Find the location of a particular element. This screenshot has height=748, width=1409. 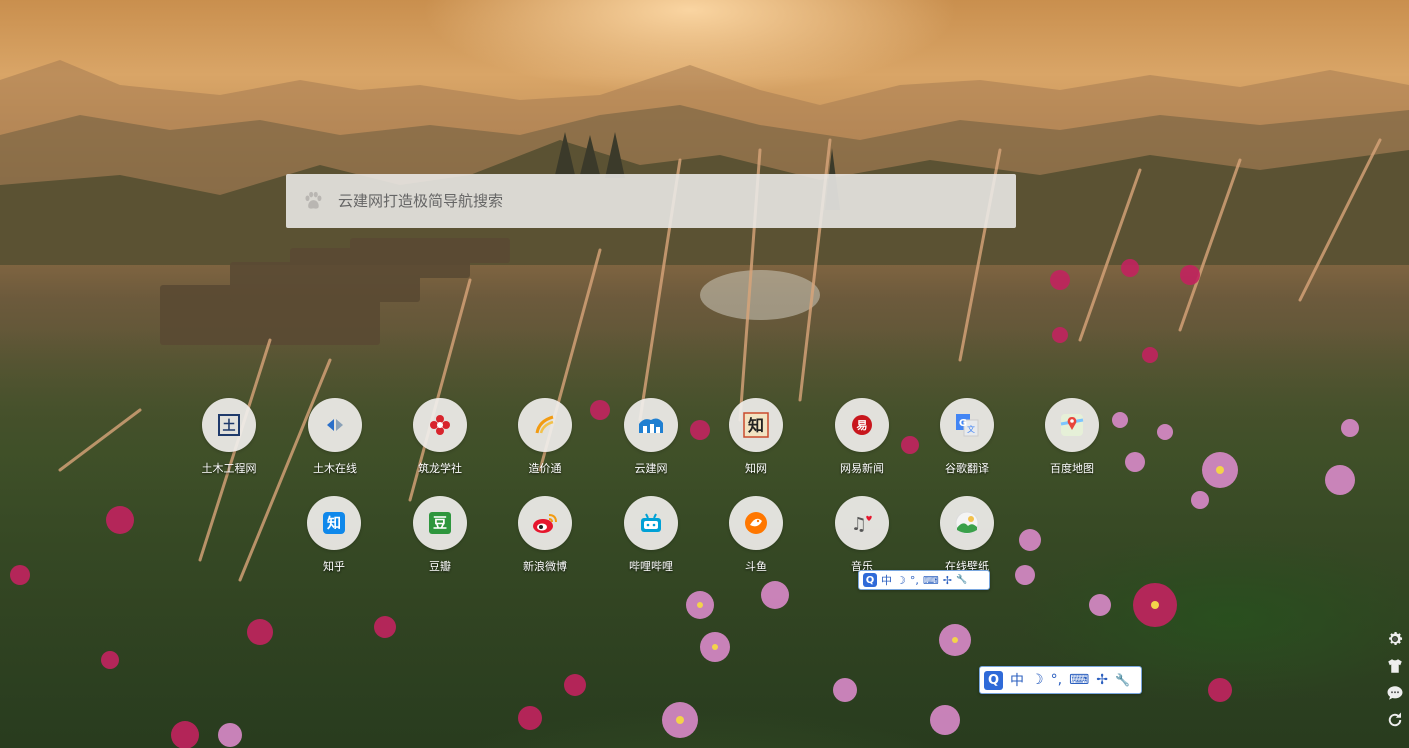

shortcut-label: 豆瓣 is located at coordinates (440, 566).